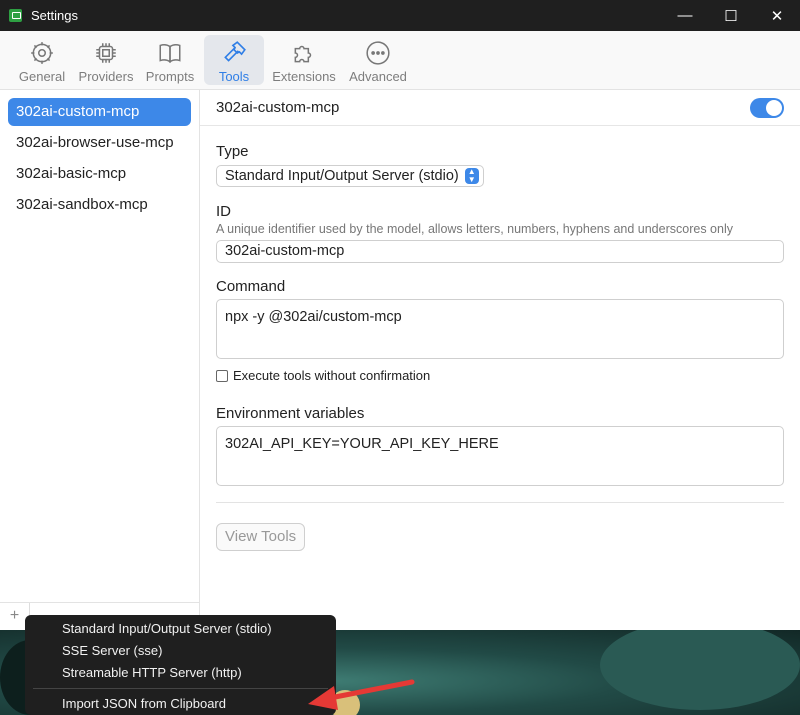 This screenshot has height=715, width=800. What do you see at coordinates (500, 456) in the screenshot?
I see `env-input: 302AI_API_KEY=YOUR_API_KEY_HERE` at bounding box center [500, 456].